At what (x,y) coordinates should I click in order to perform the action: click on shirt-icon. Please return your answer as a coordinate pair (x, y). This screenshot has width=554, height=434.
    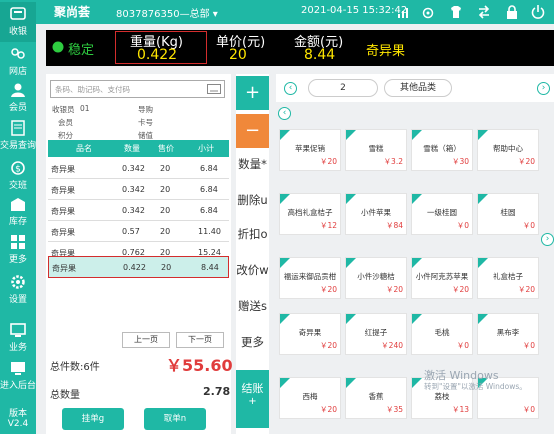
    Looking at the image, I should click on (456, 12).